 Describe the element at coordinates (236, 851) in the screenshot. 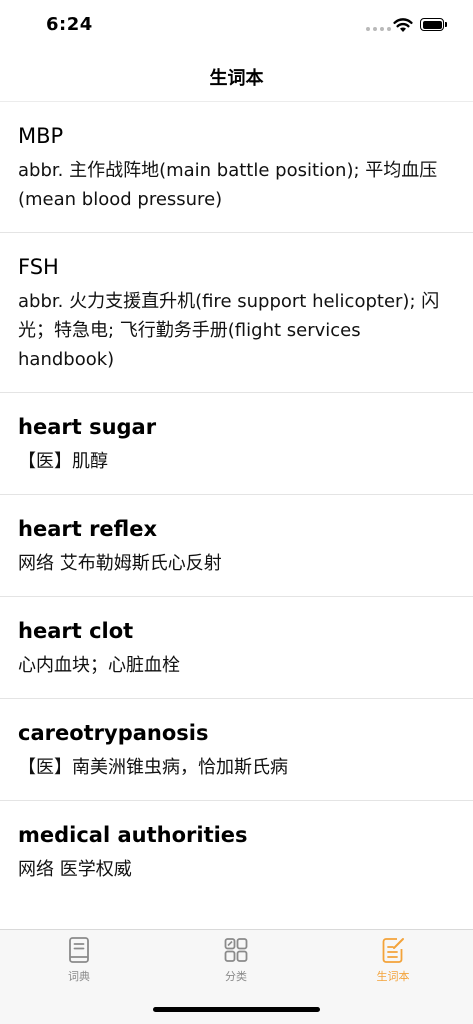

I see `list-item-word-entry: medical authorities 网络 医学权威` at that location.